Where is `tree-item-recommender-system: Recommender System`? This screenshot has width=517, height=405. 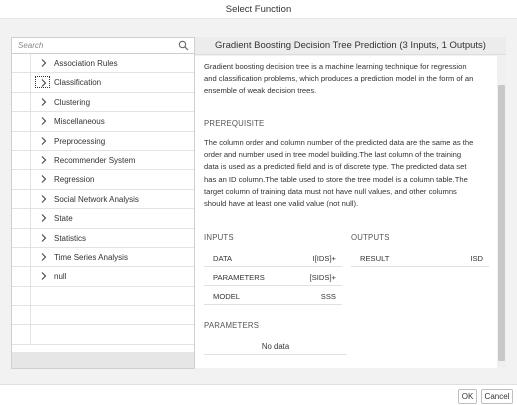 tree-item-recommender-system: Recommender System is located at coordinates (103, 160).